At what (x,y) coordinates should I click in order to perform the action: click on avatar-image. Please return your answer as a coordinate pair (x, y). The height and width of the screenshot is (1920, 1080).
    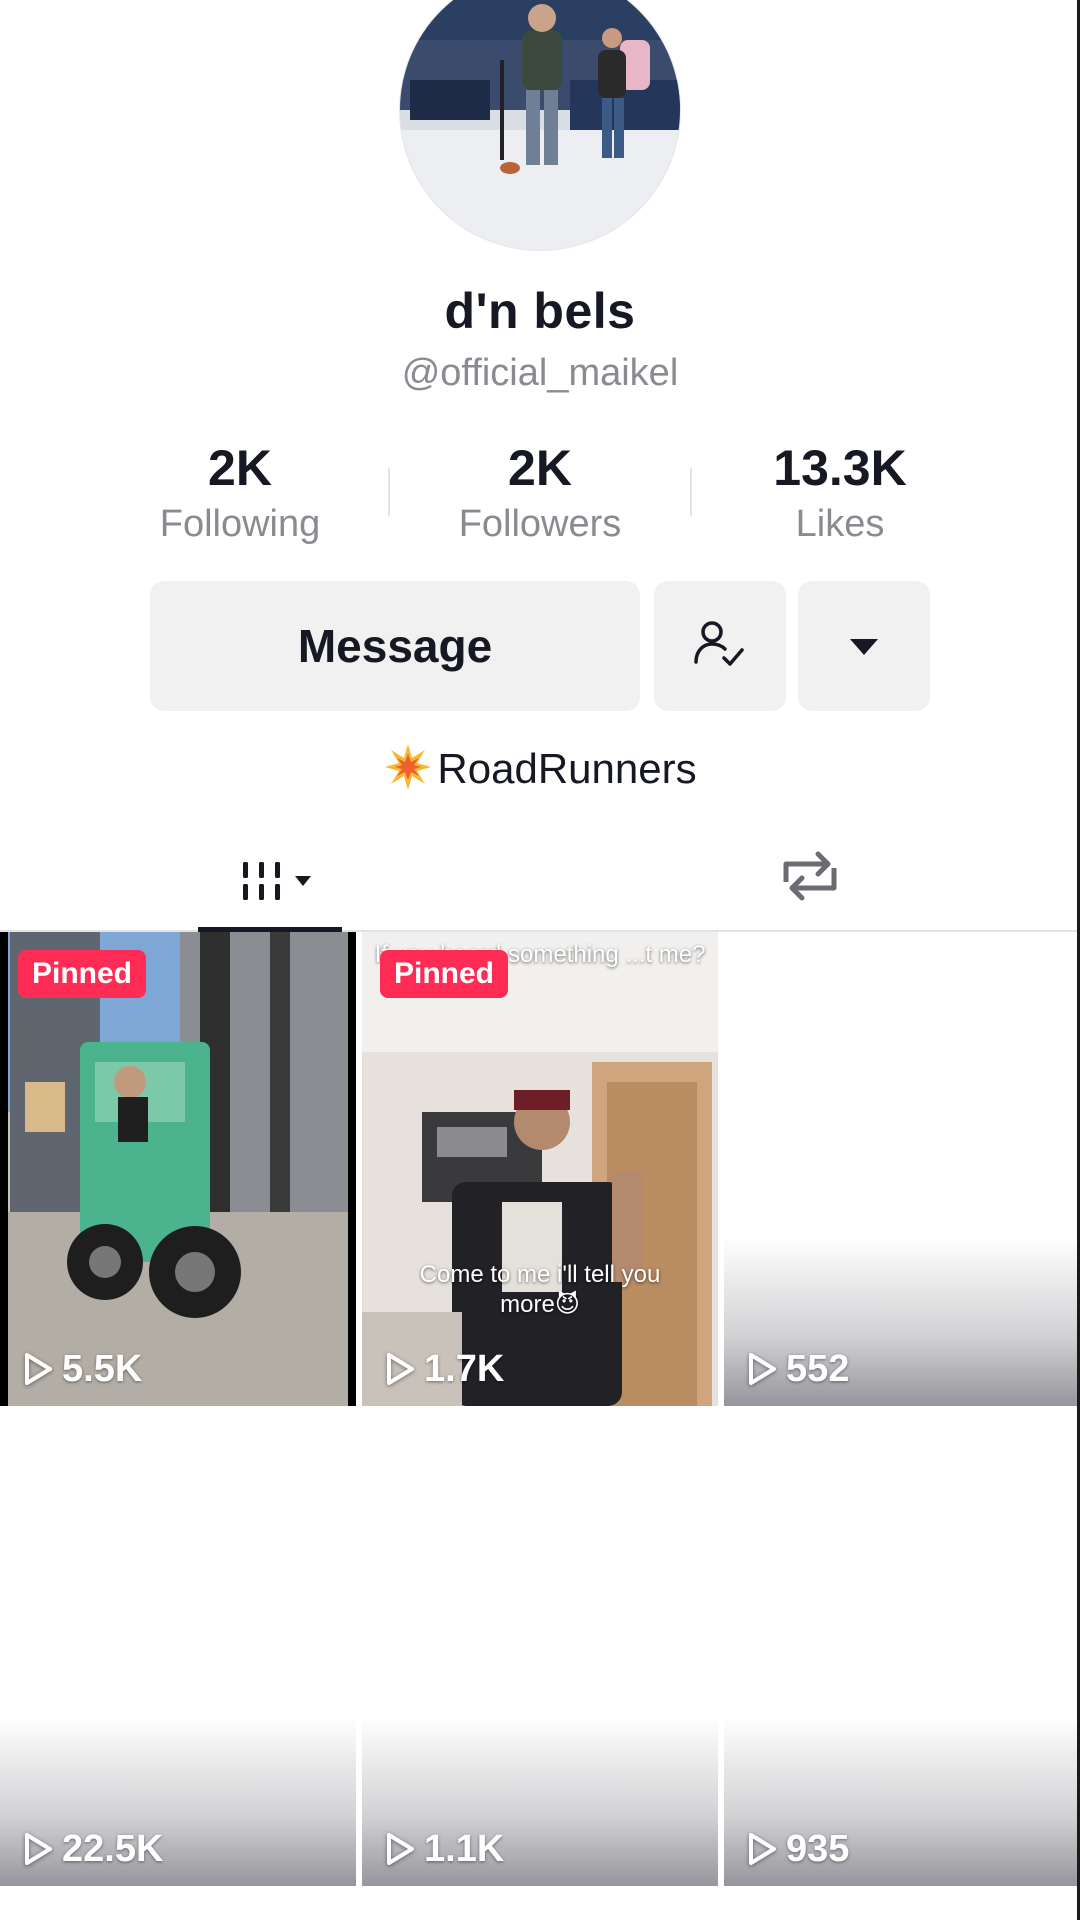
    Looking at the image, I should click on (540, 125).